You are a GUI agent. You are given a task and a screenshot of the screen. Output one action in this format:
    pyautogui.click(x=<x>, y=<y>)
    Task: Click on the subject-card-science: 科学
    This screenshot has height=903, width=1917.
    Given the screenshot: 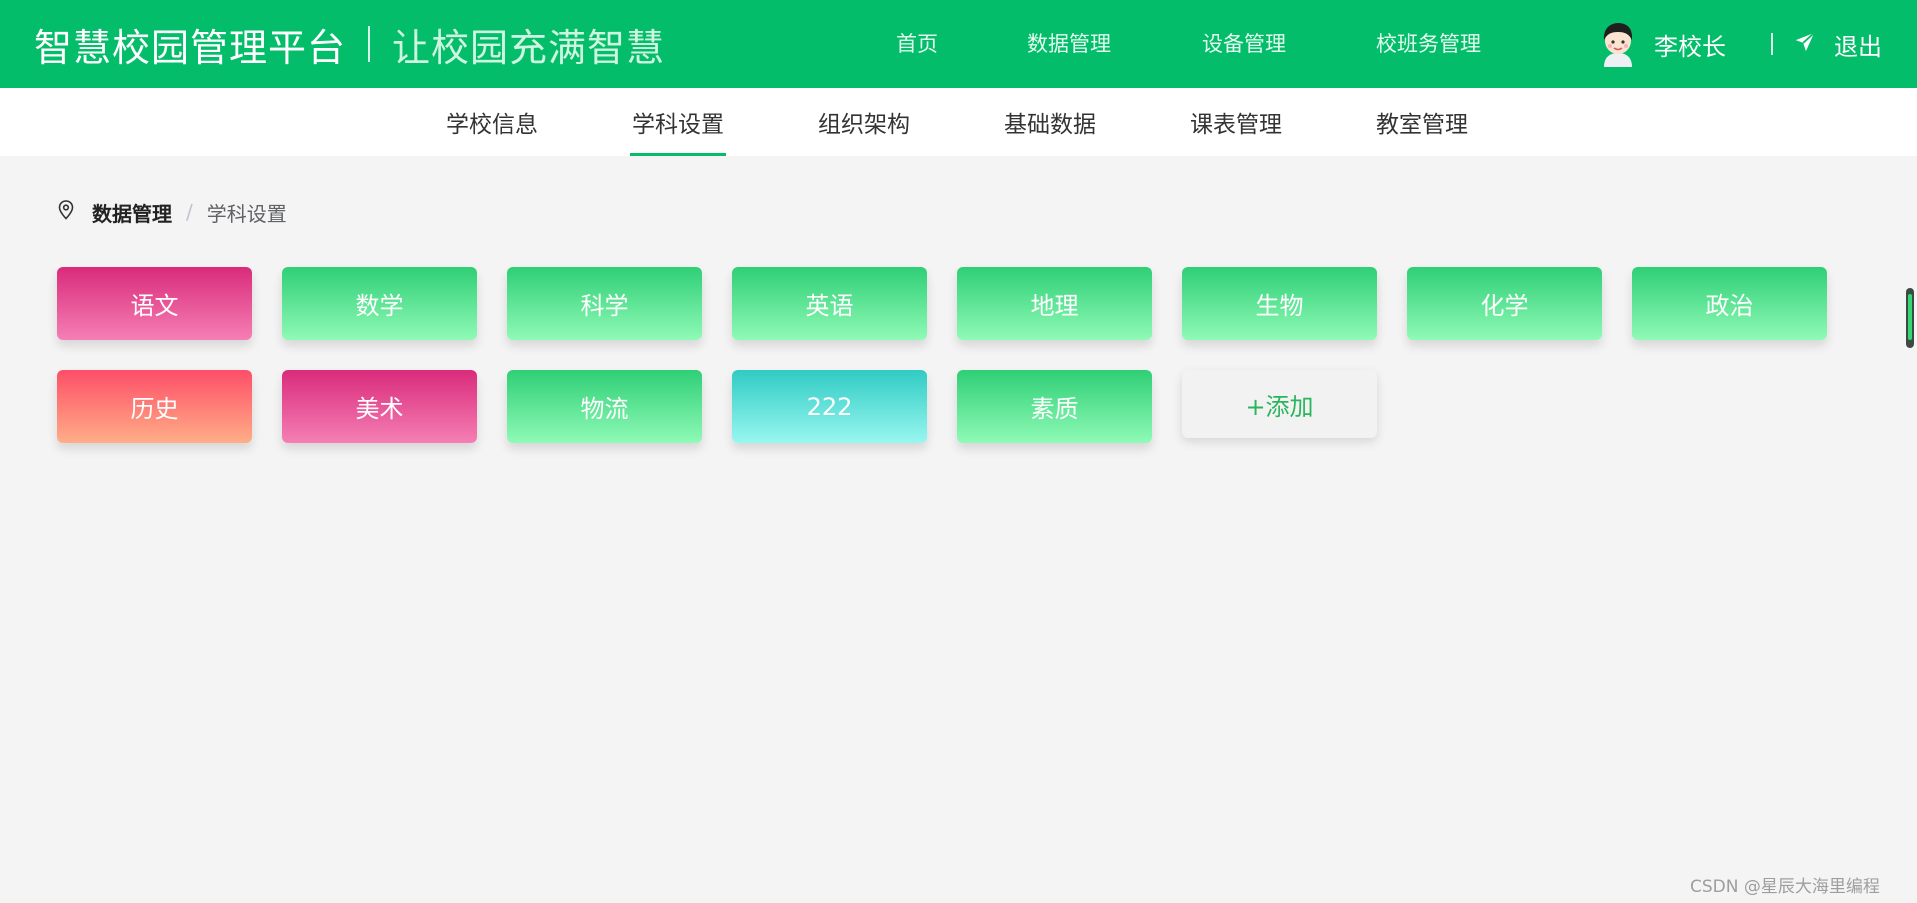 What is the action you would take?
    pyautogui.click(x=604, y=303)
    